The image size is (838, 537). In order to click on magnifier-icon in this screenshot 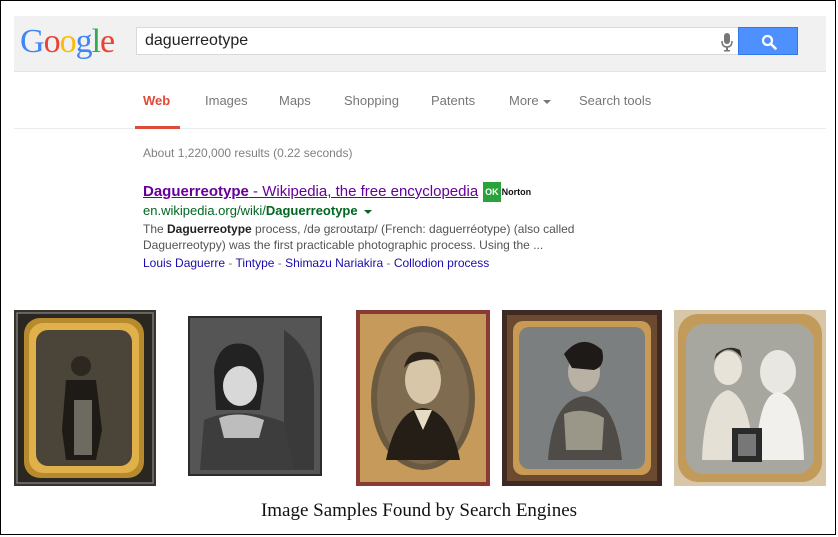, I will do `click(769, 42)`.